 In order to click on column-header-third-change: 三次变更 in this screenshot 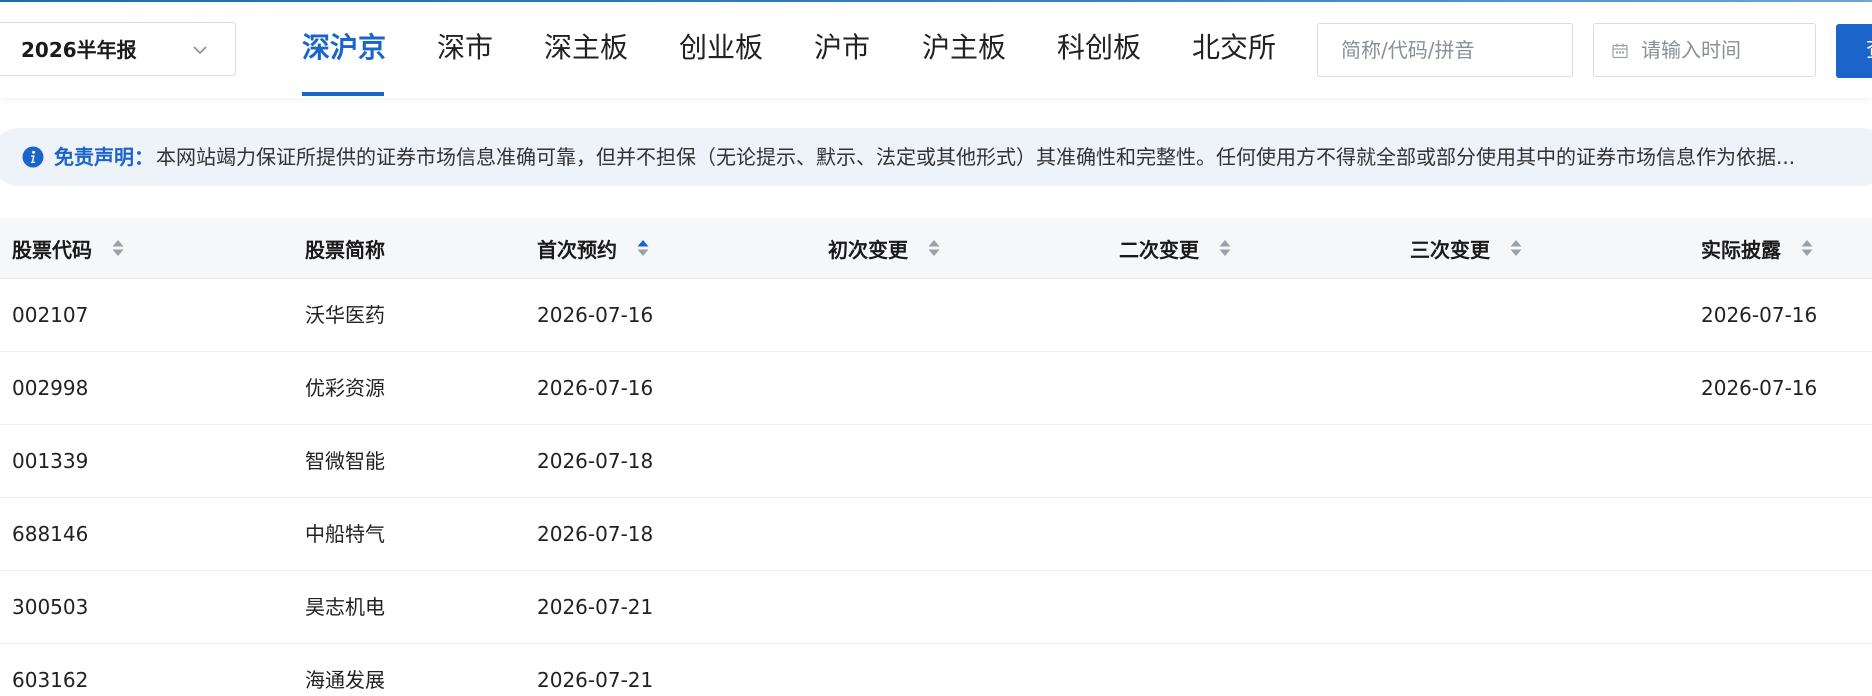, I will do `click(1466, 248)`.